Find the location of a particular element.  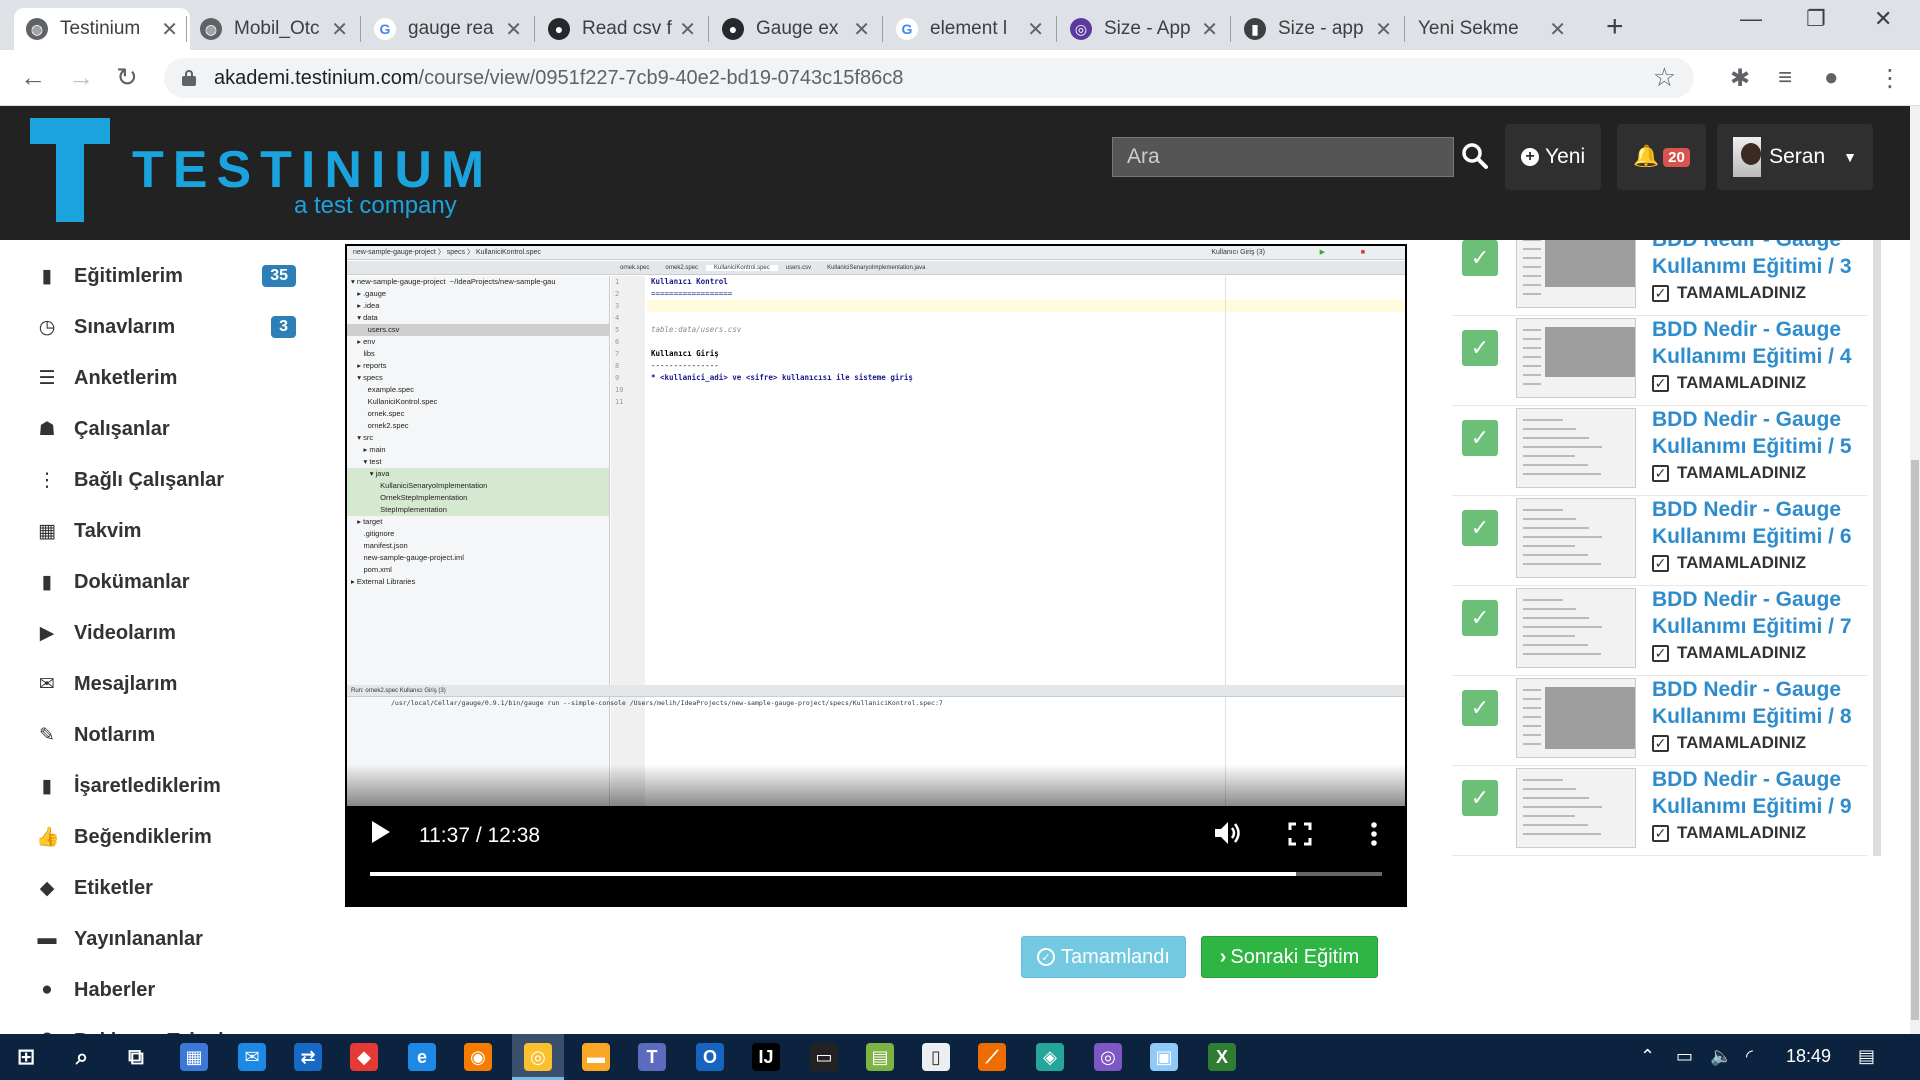

more-options-icon is located at coordinates (1374, 834).